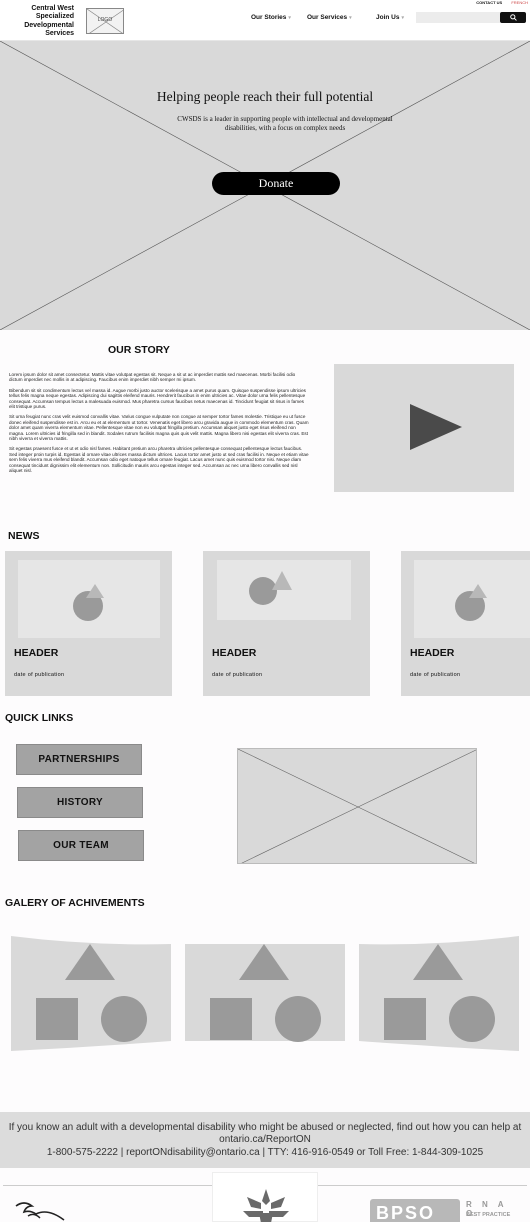 Image resolution: width=530 pixels, height=1222 pixels. I want to click on contact-link: CONTACT US, so click(489, 2).